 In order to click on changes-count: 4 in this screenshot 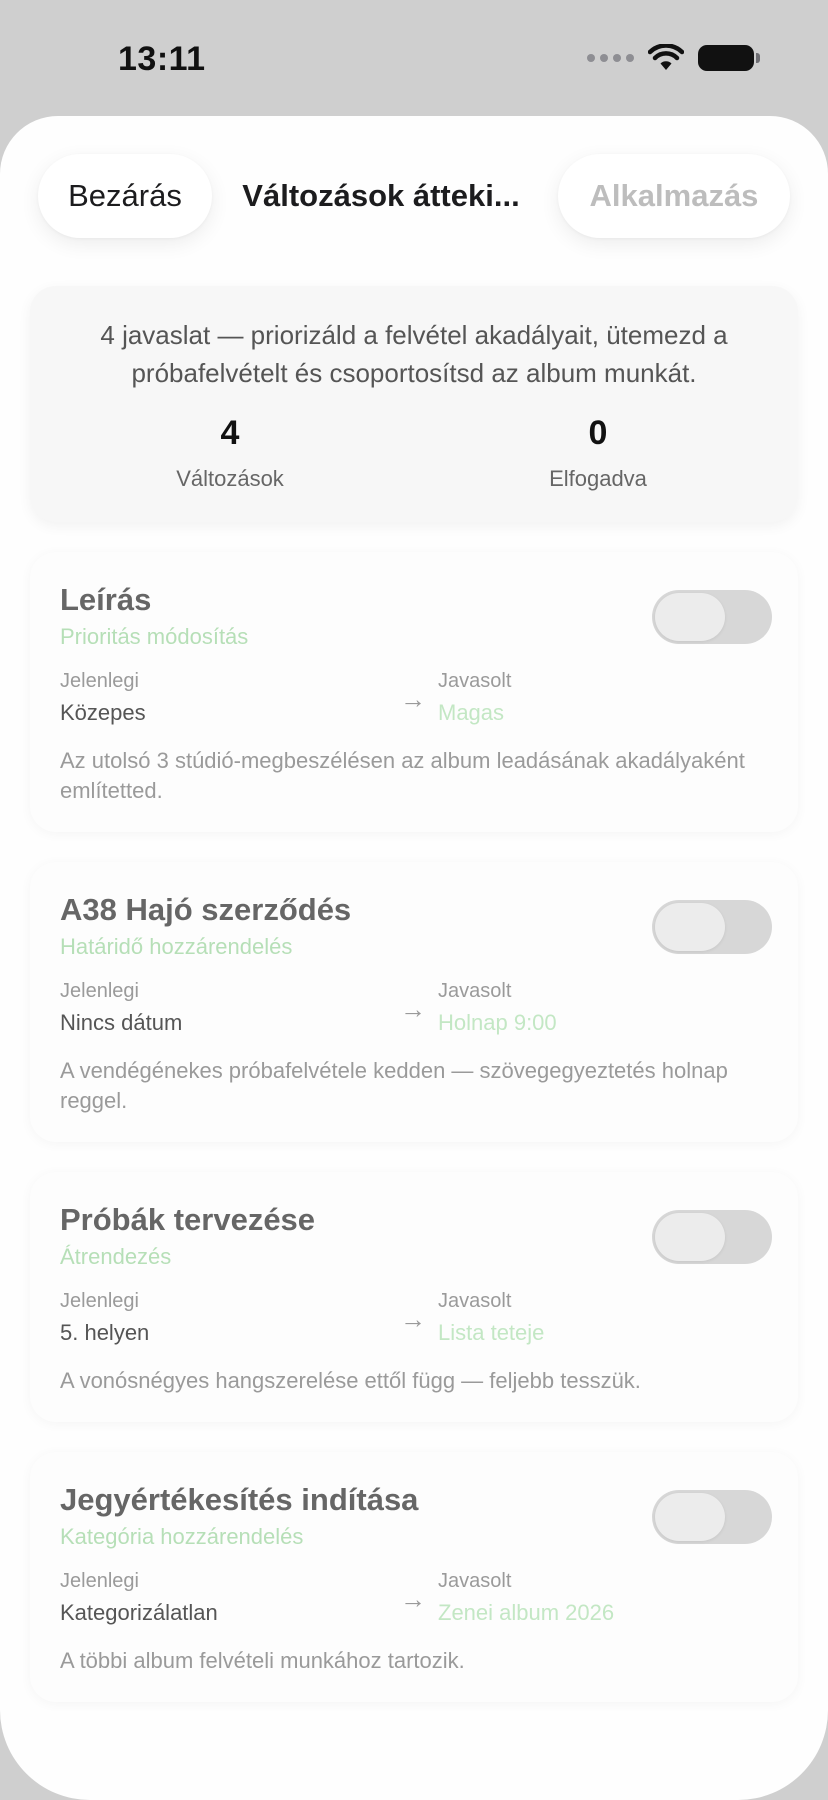, I will do `click(230, 433)`.